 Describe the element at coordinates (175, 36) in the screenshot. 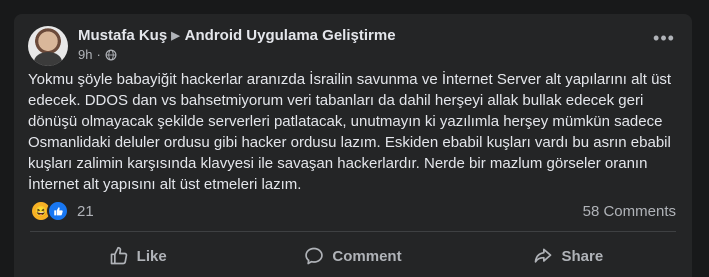

I see `caret-right-icon: ▶` at that location.